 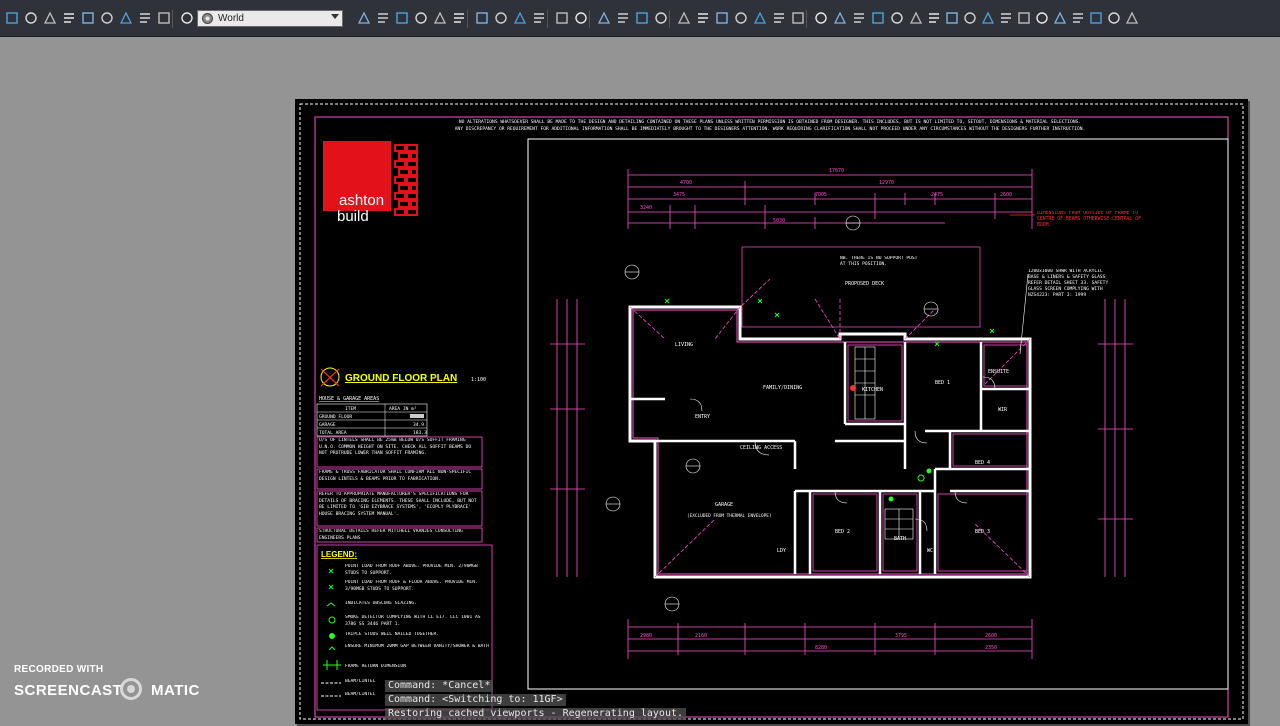 What do you see at coordinates (126, 18) in the screenshot?
I see `zoom-icon` at bounding box center [126, 18].